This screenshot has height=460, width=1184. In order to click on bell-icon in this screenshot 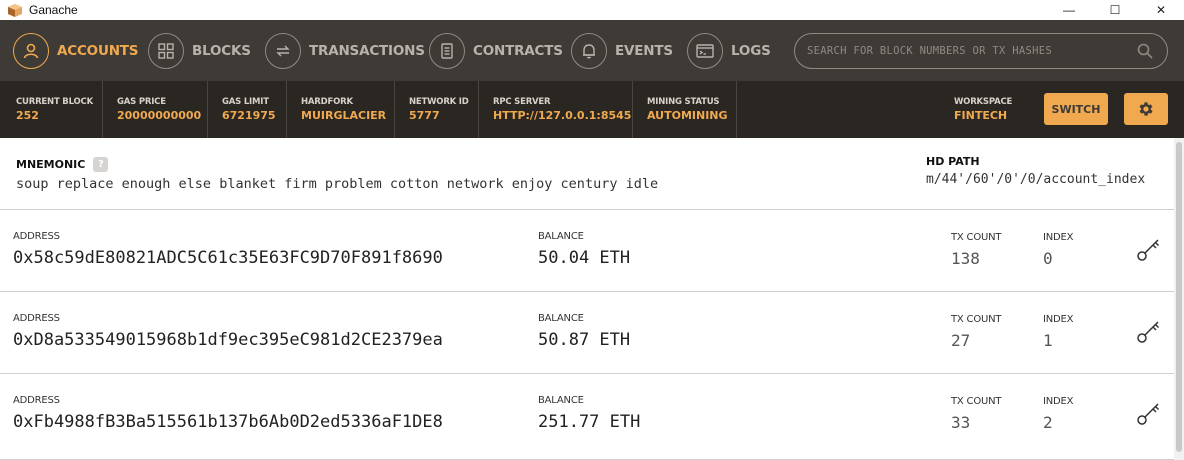, I will do `click(589, 50)`.